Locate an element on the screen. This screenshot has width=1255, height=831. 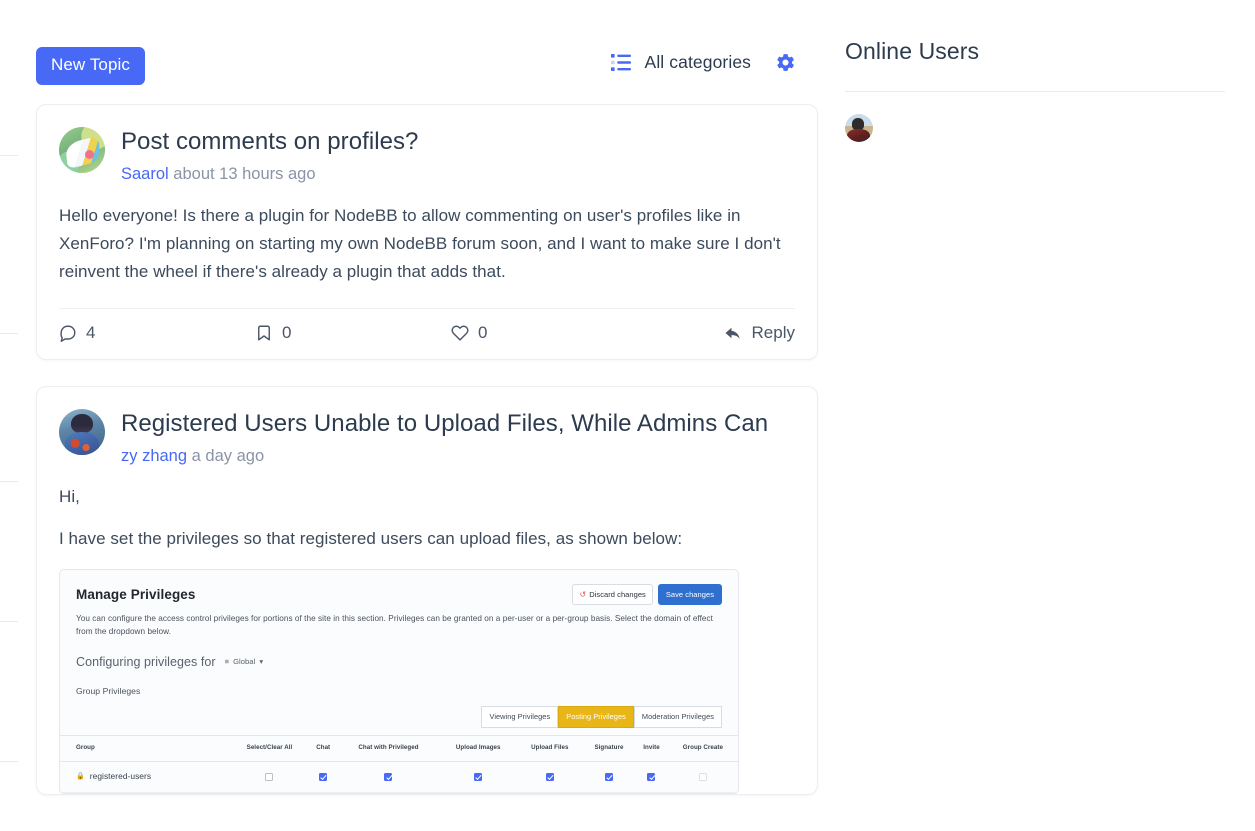
domain-value: Global is located at coordinates (244, 661).